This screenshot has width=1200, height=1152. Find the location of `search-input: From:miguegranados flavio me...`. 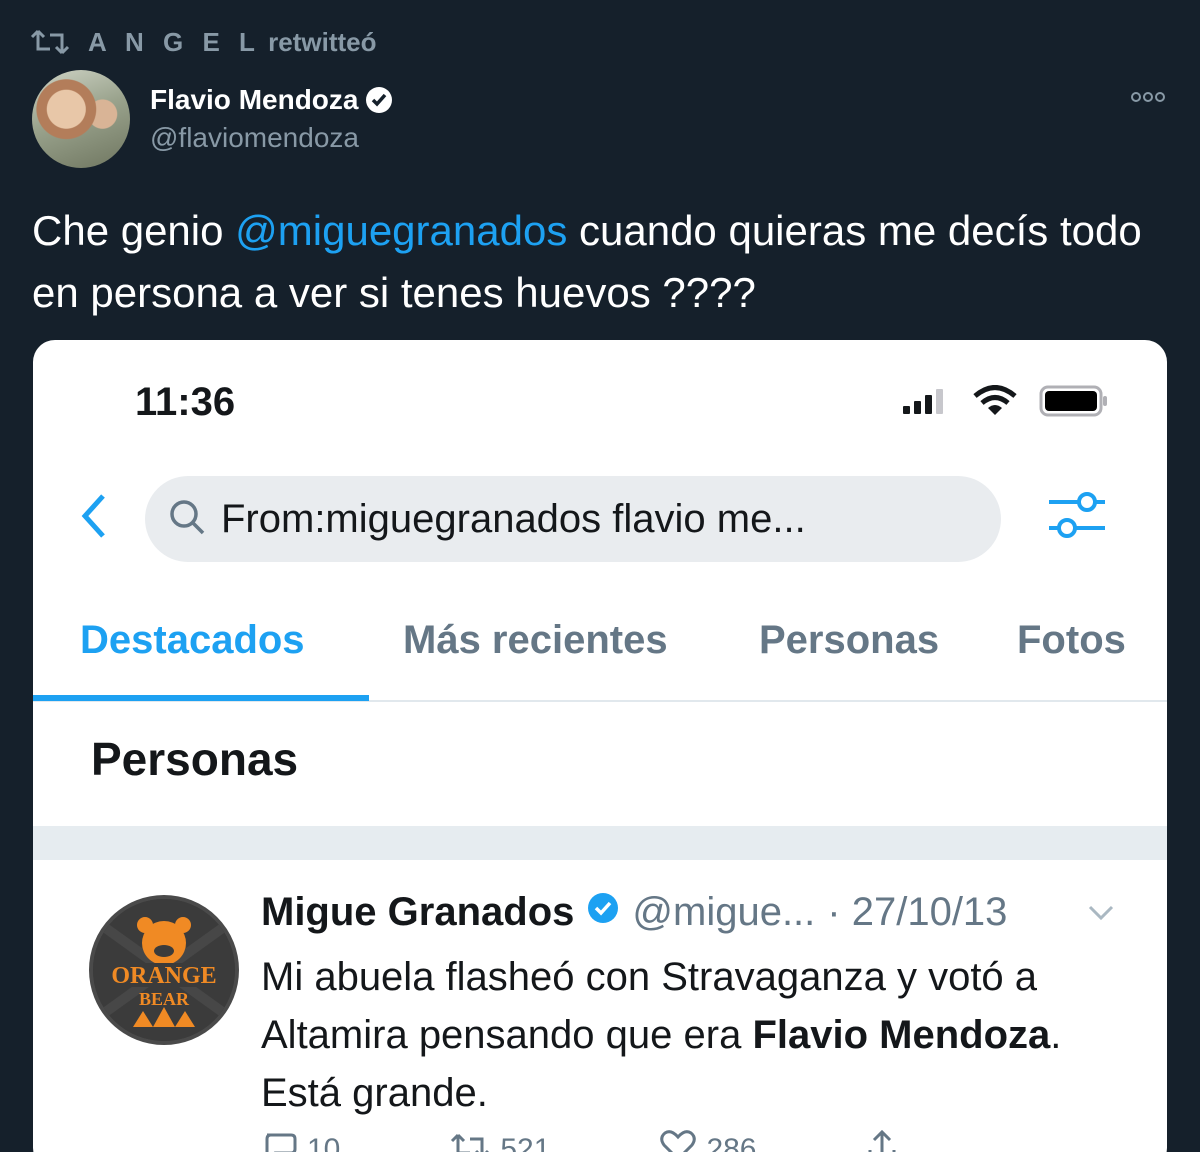

search-input: From:miguegranados flavio me... is located at coordinates (573, 519).